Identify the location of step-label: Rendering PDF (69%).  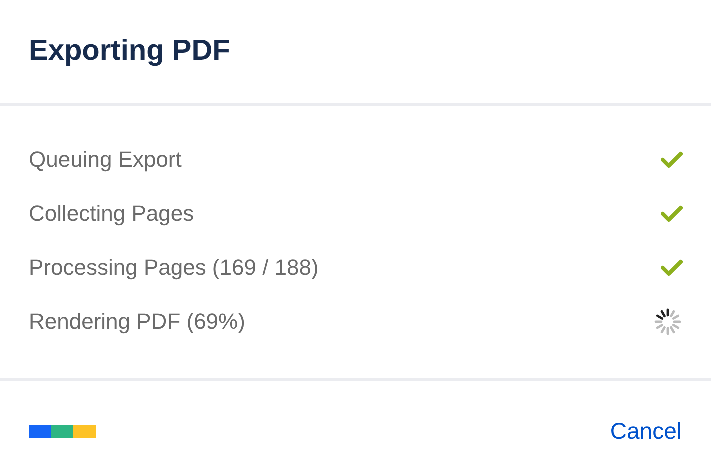
(137, 322).